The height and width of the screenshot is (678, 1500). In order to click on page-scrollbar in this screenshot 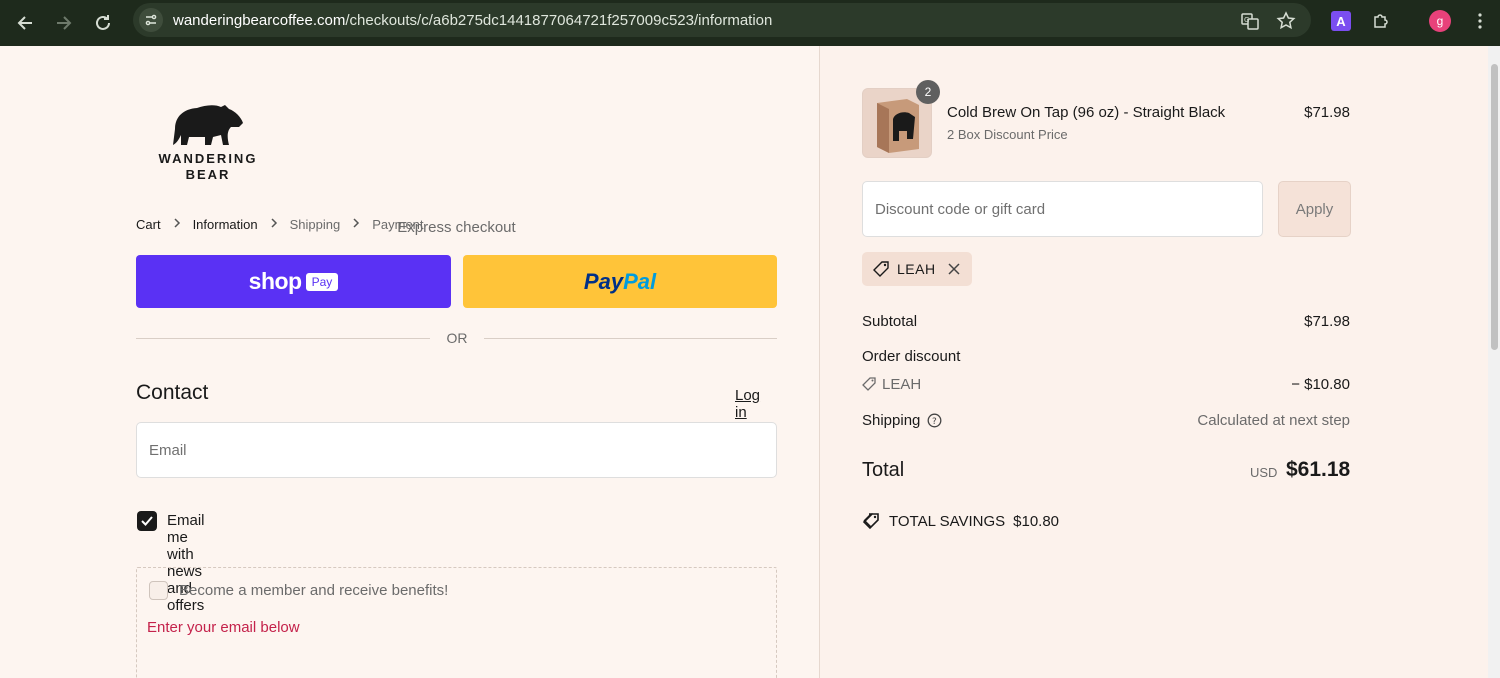, I will do `click(1494, 362)`.